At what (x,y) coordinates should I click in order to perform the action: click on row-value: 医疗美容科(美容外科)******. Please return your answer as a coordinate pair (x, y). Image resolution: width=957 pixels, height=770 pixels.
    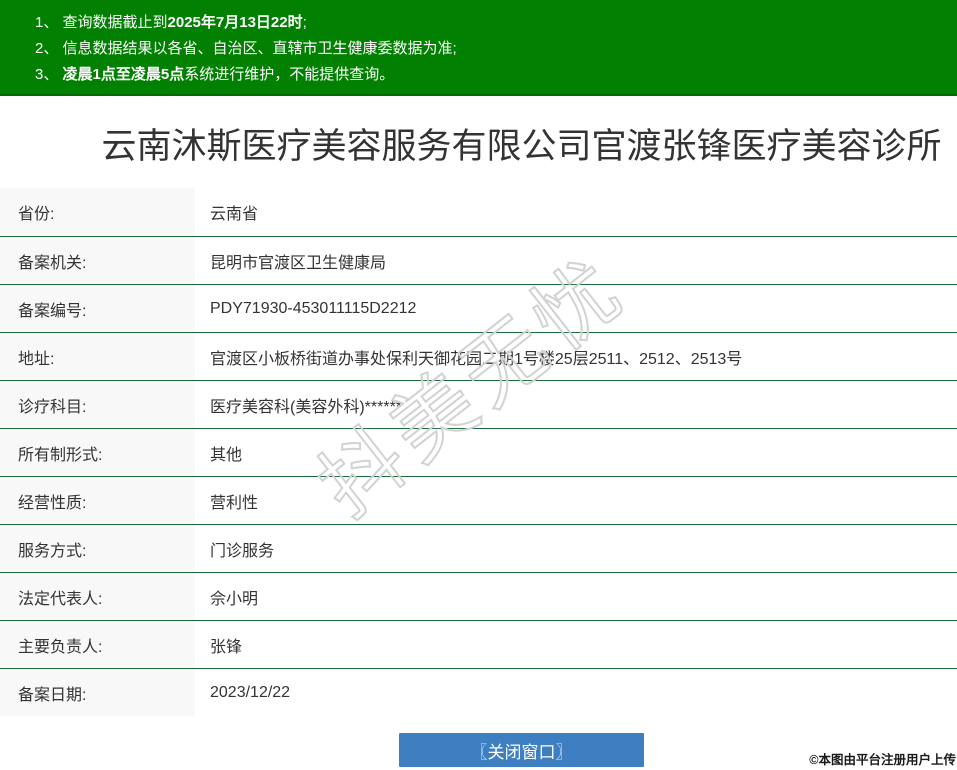
    Looking at the image, I should click on (306, 407).